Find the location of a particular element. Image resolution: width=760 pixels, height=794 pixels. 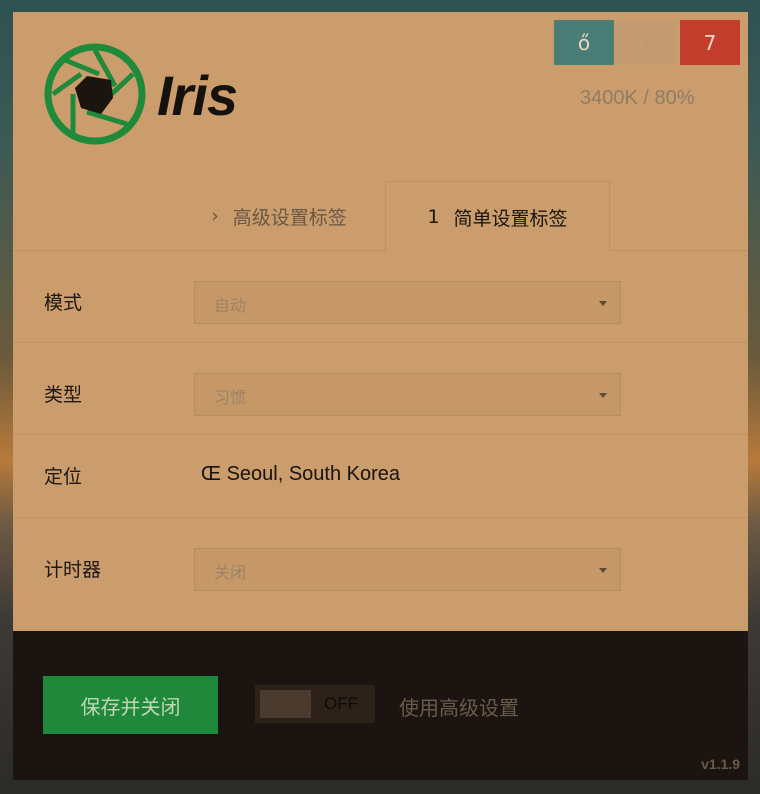

save-and-close-button: 保存并关闭 is located at coordinates (130, 705).